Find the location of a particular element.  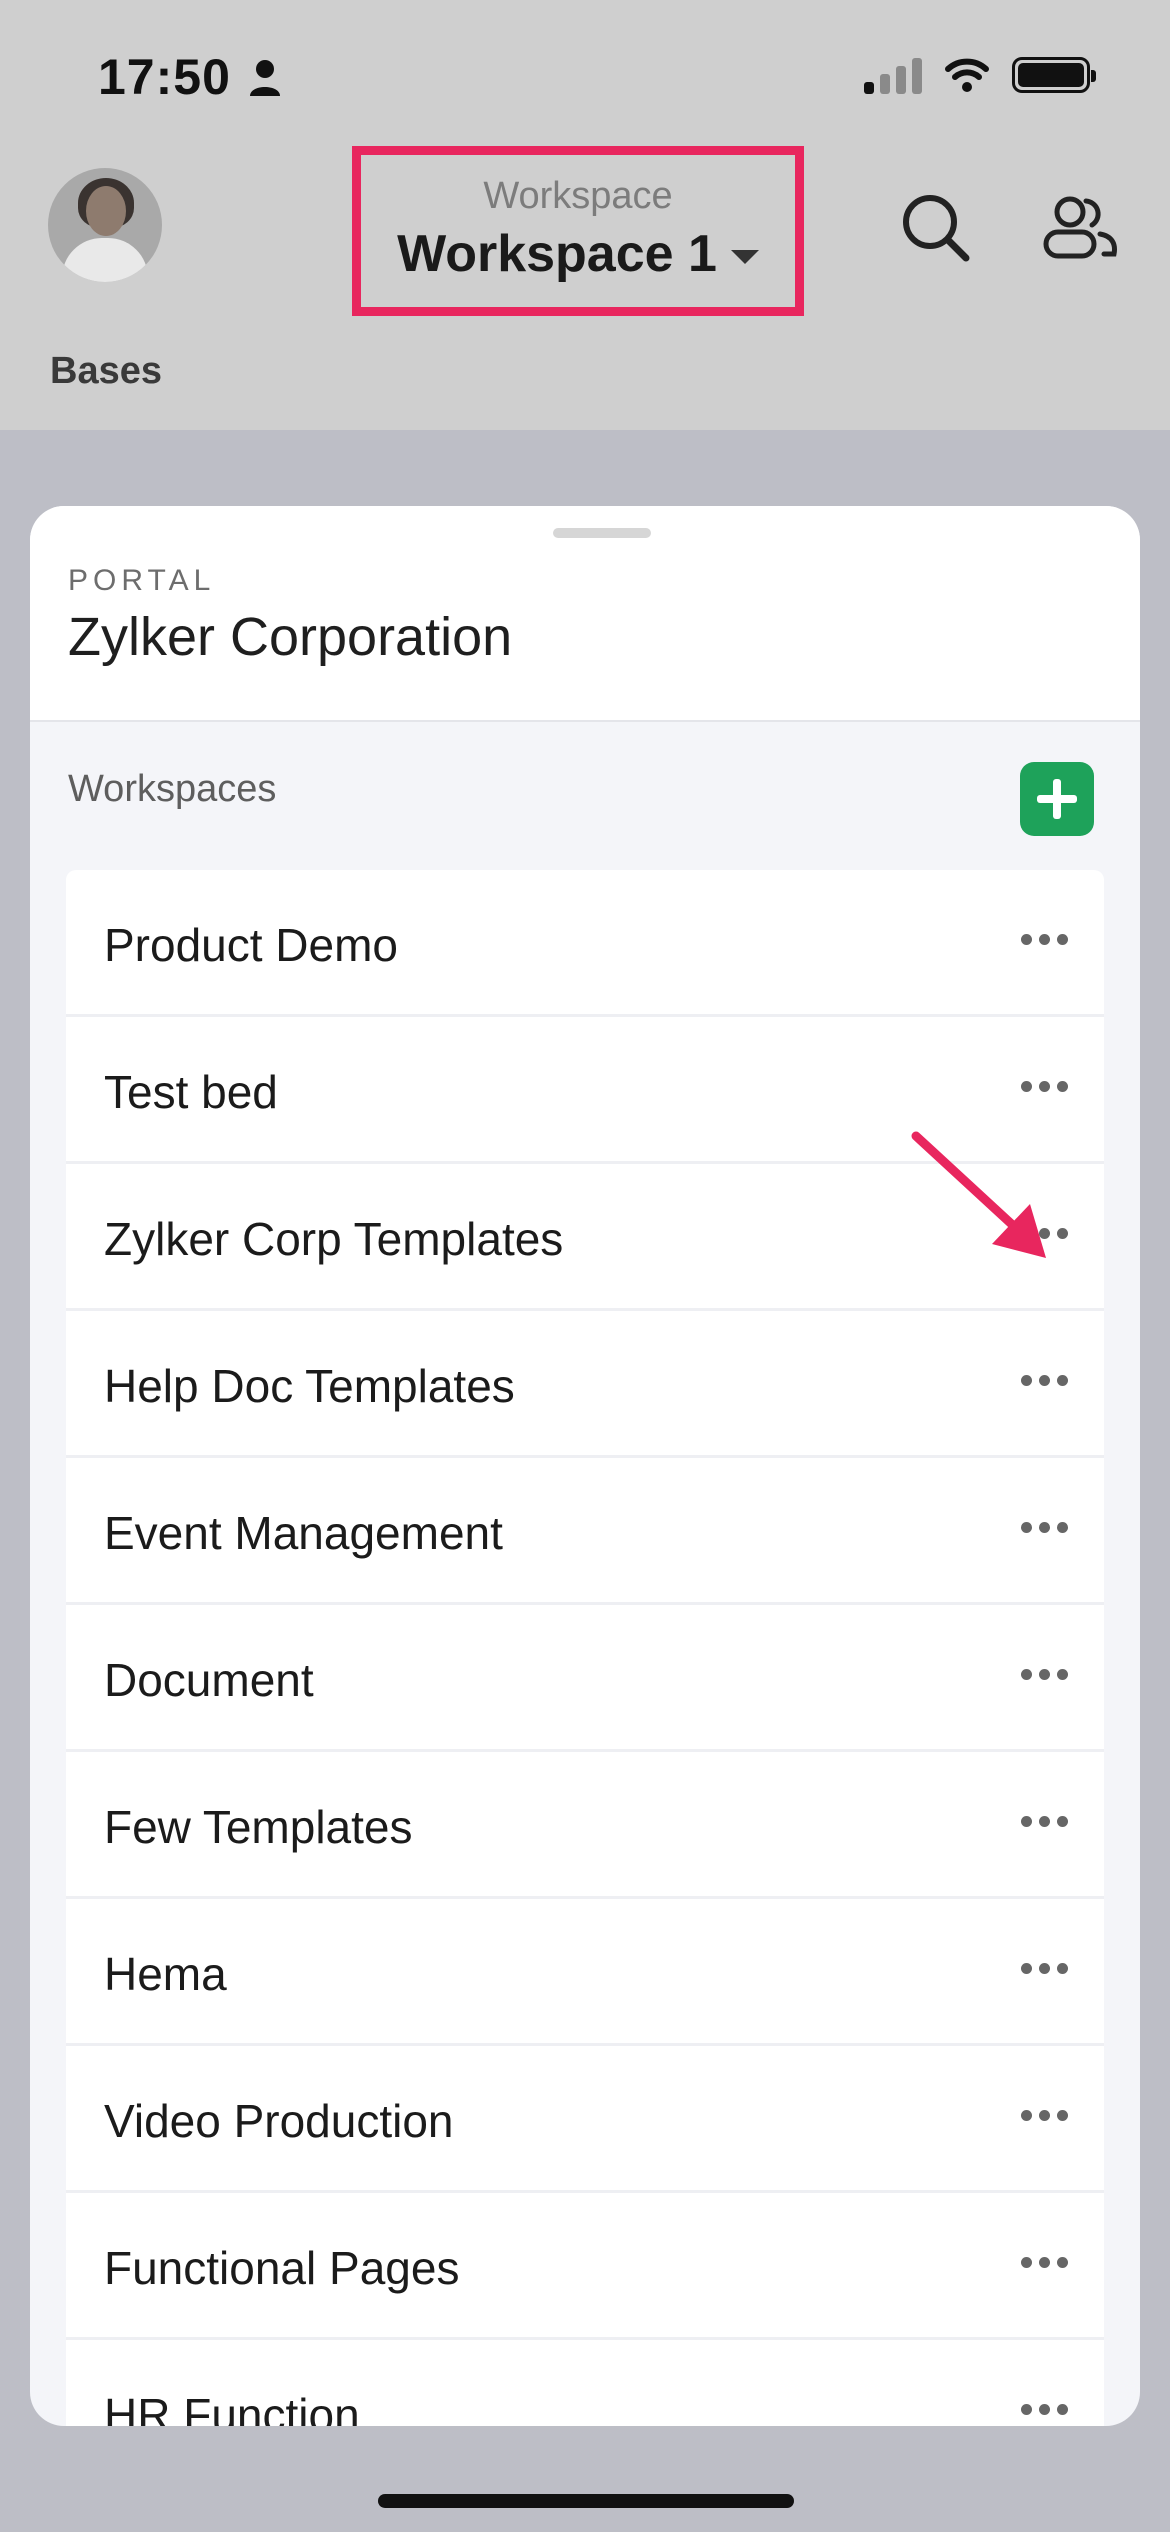

sheet-header: PORTAL Zylker Corporation is located at coordinates (585, 614).